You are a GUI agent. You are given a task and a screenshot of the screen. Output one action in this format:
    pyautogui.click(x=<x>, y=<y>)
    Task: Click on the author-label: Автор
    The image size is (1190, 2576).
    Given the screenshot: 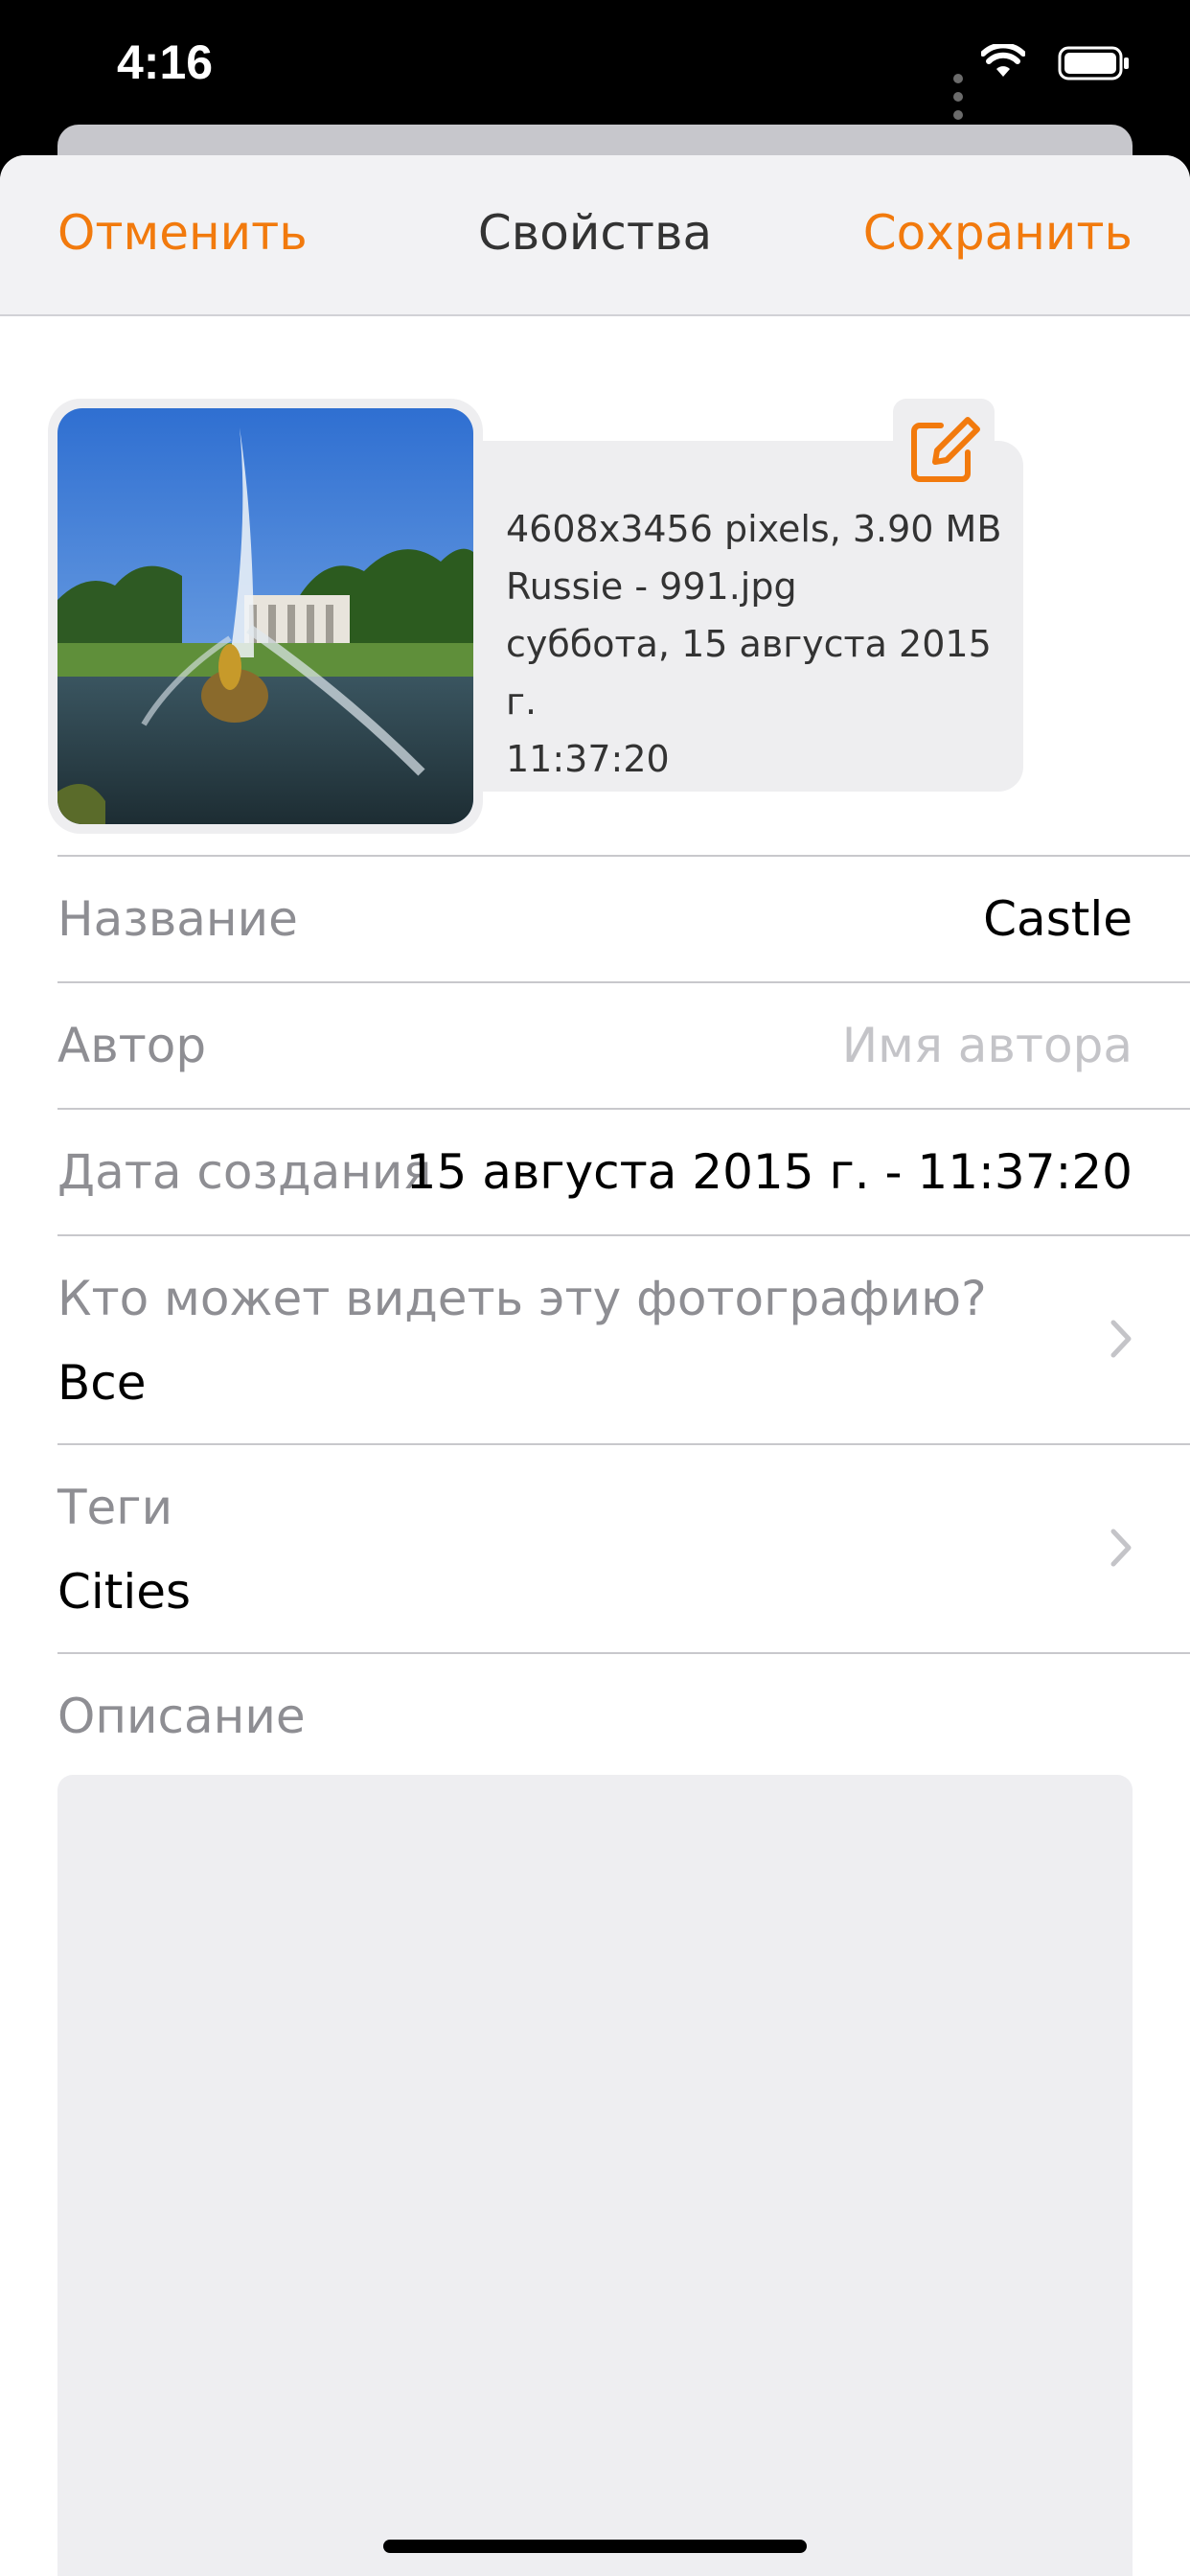 What is the action you would take?
    pyautogui.click(x=132, y=1045)
    